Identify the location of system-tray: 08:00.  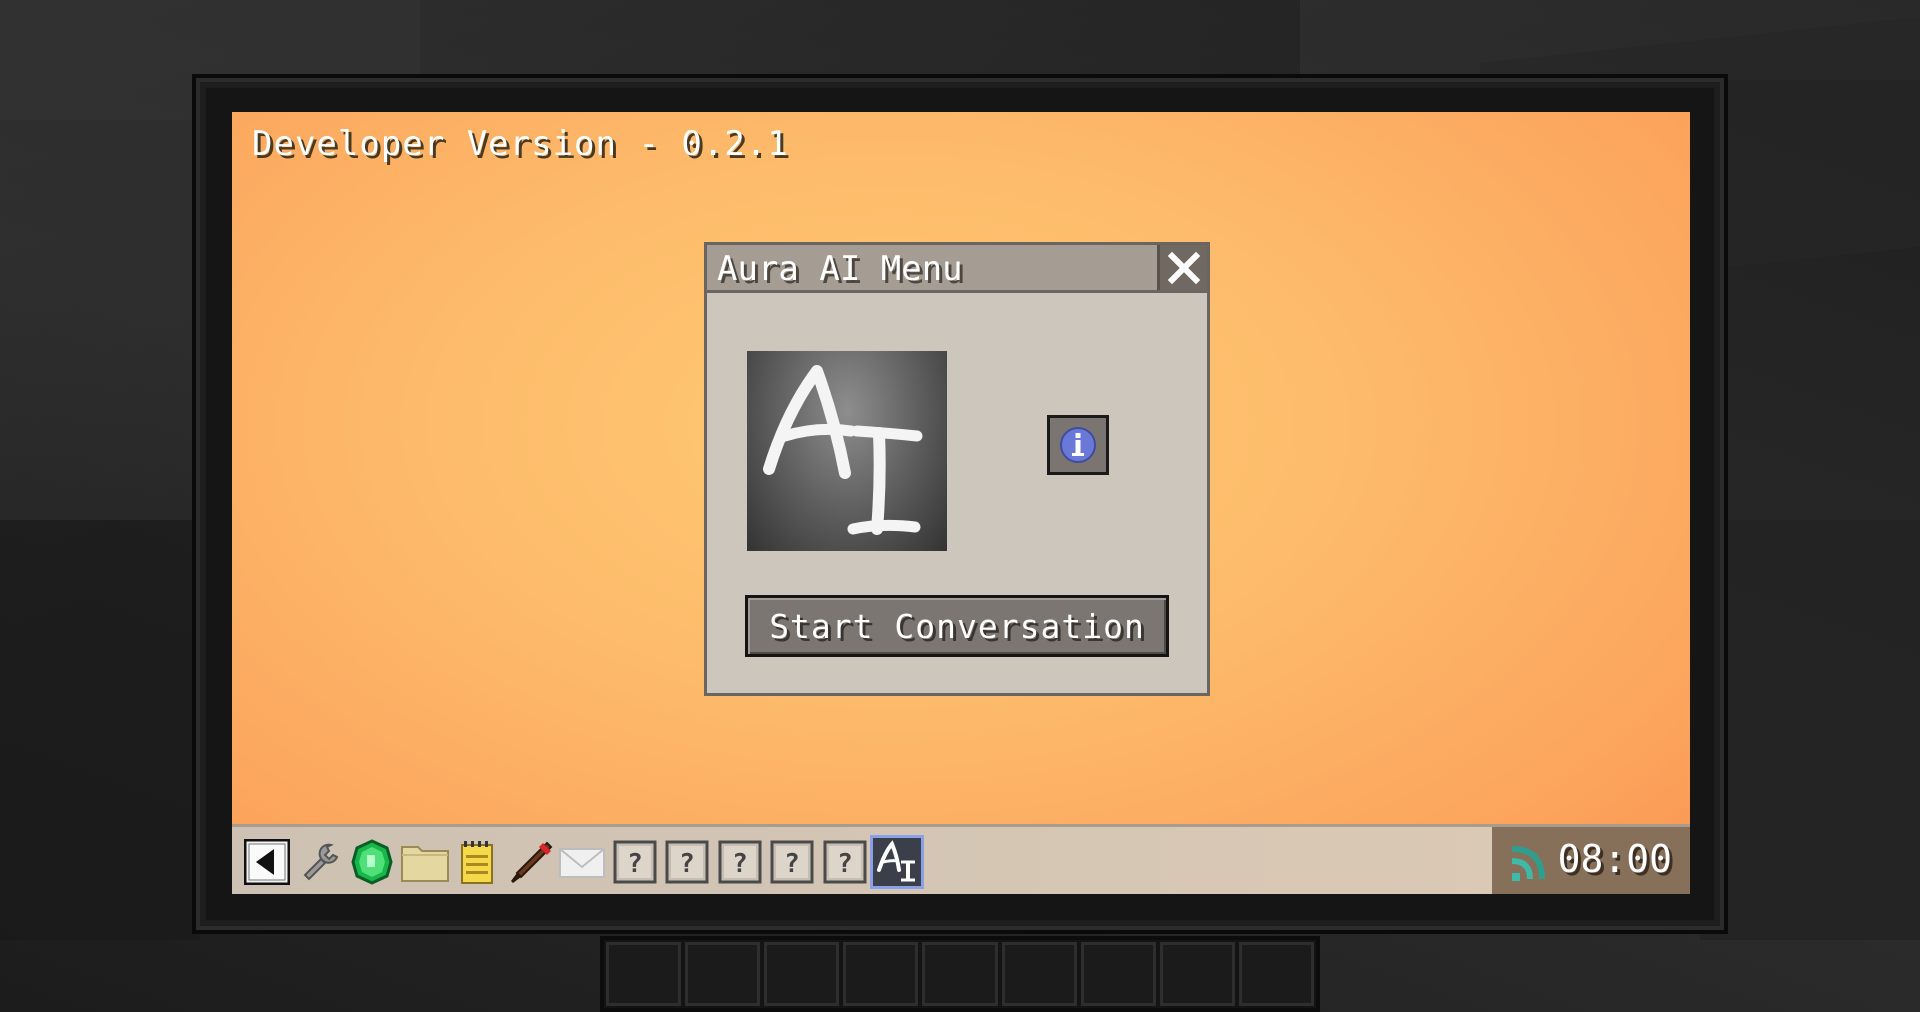
(1591, 860).